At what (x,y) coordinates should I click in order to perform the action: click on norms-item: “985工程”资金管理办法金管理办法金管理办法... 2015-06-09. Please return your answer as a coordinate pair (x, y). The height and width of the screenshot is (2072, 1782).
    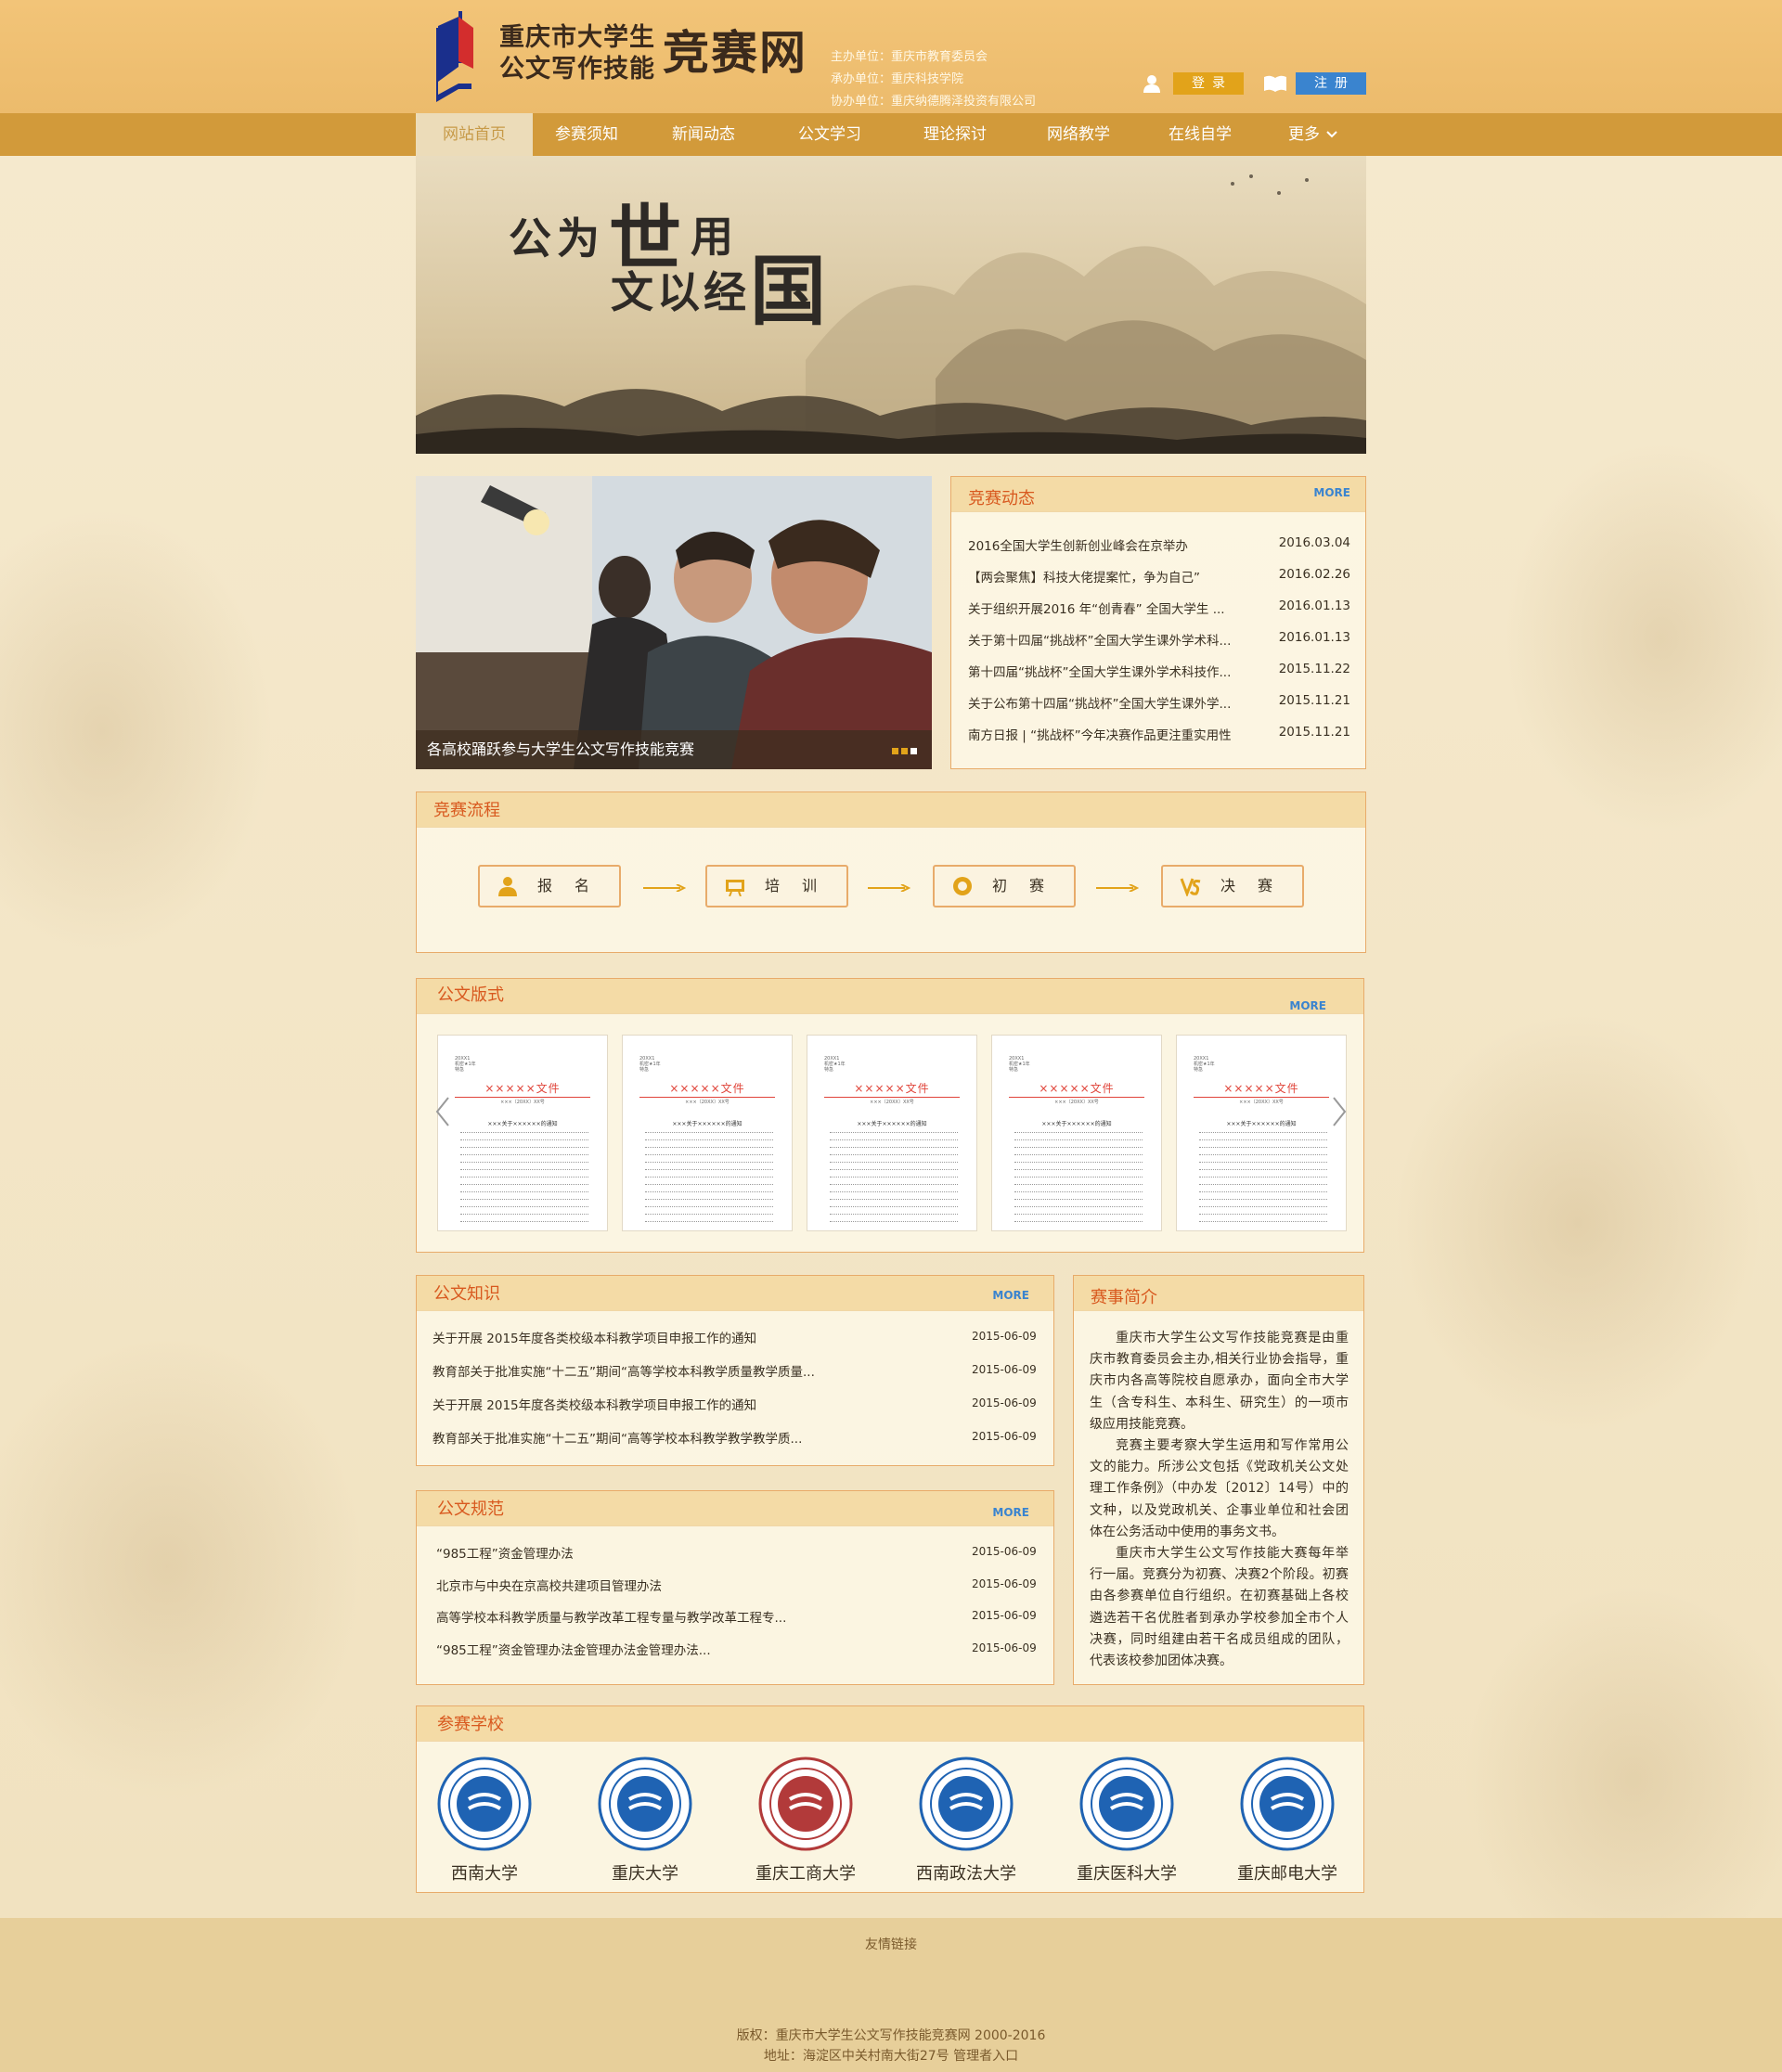
    Looking at the image, I should click on (736, 1649).